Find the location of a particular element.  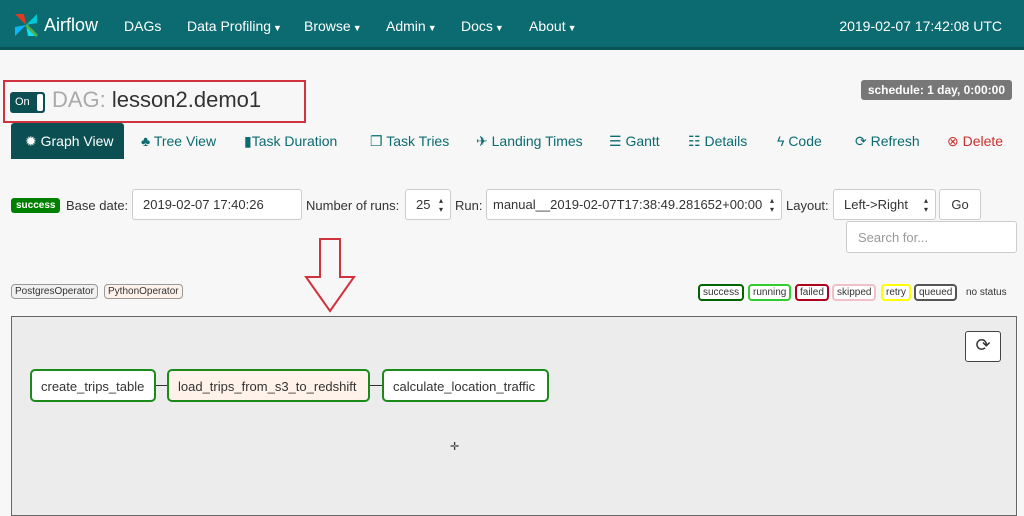

brand: Airflow is located at coordinates (55, 25).